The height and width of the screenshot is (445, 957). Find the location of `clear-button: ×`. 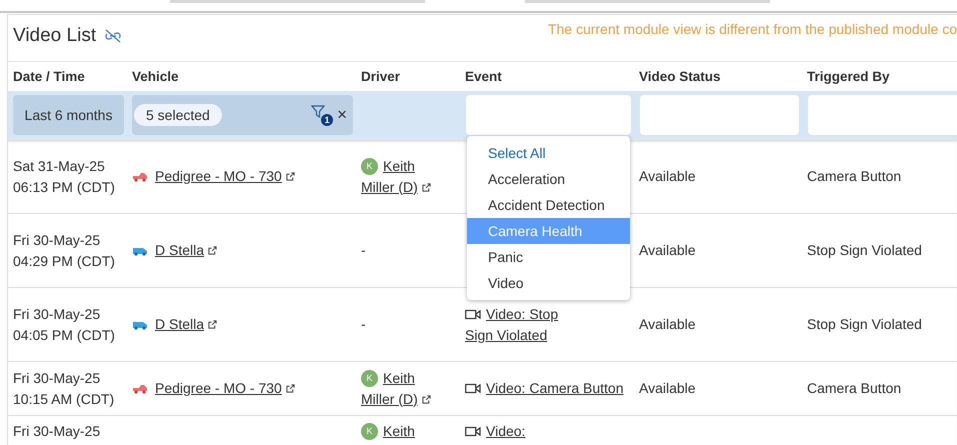

clear-button: × is located at coordinates (342, 115).